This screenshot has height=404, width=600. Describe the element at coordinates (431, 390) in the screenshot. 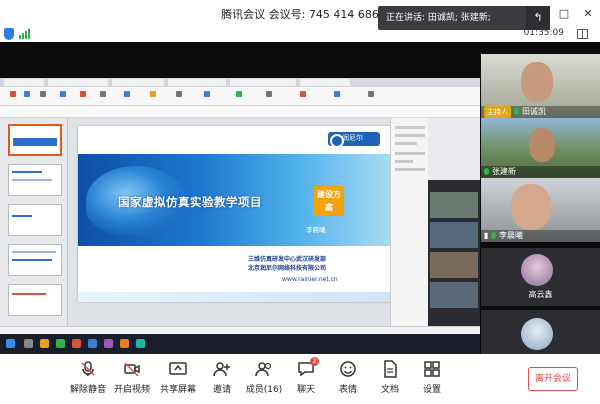

I see `toolbar-label: 设置` at that location.